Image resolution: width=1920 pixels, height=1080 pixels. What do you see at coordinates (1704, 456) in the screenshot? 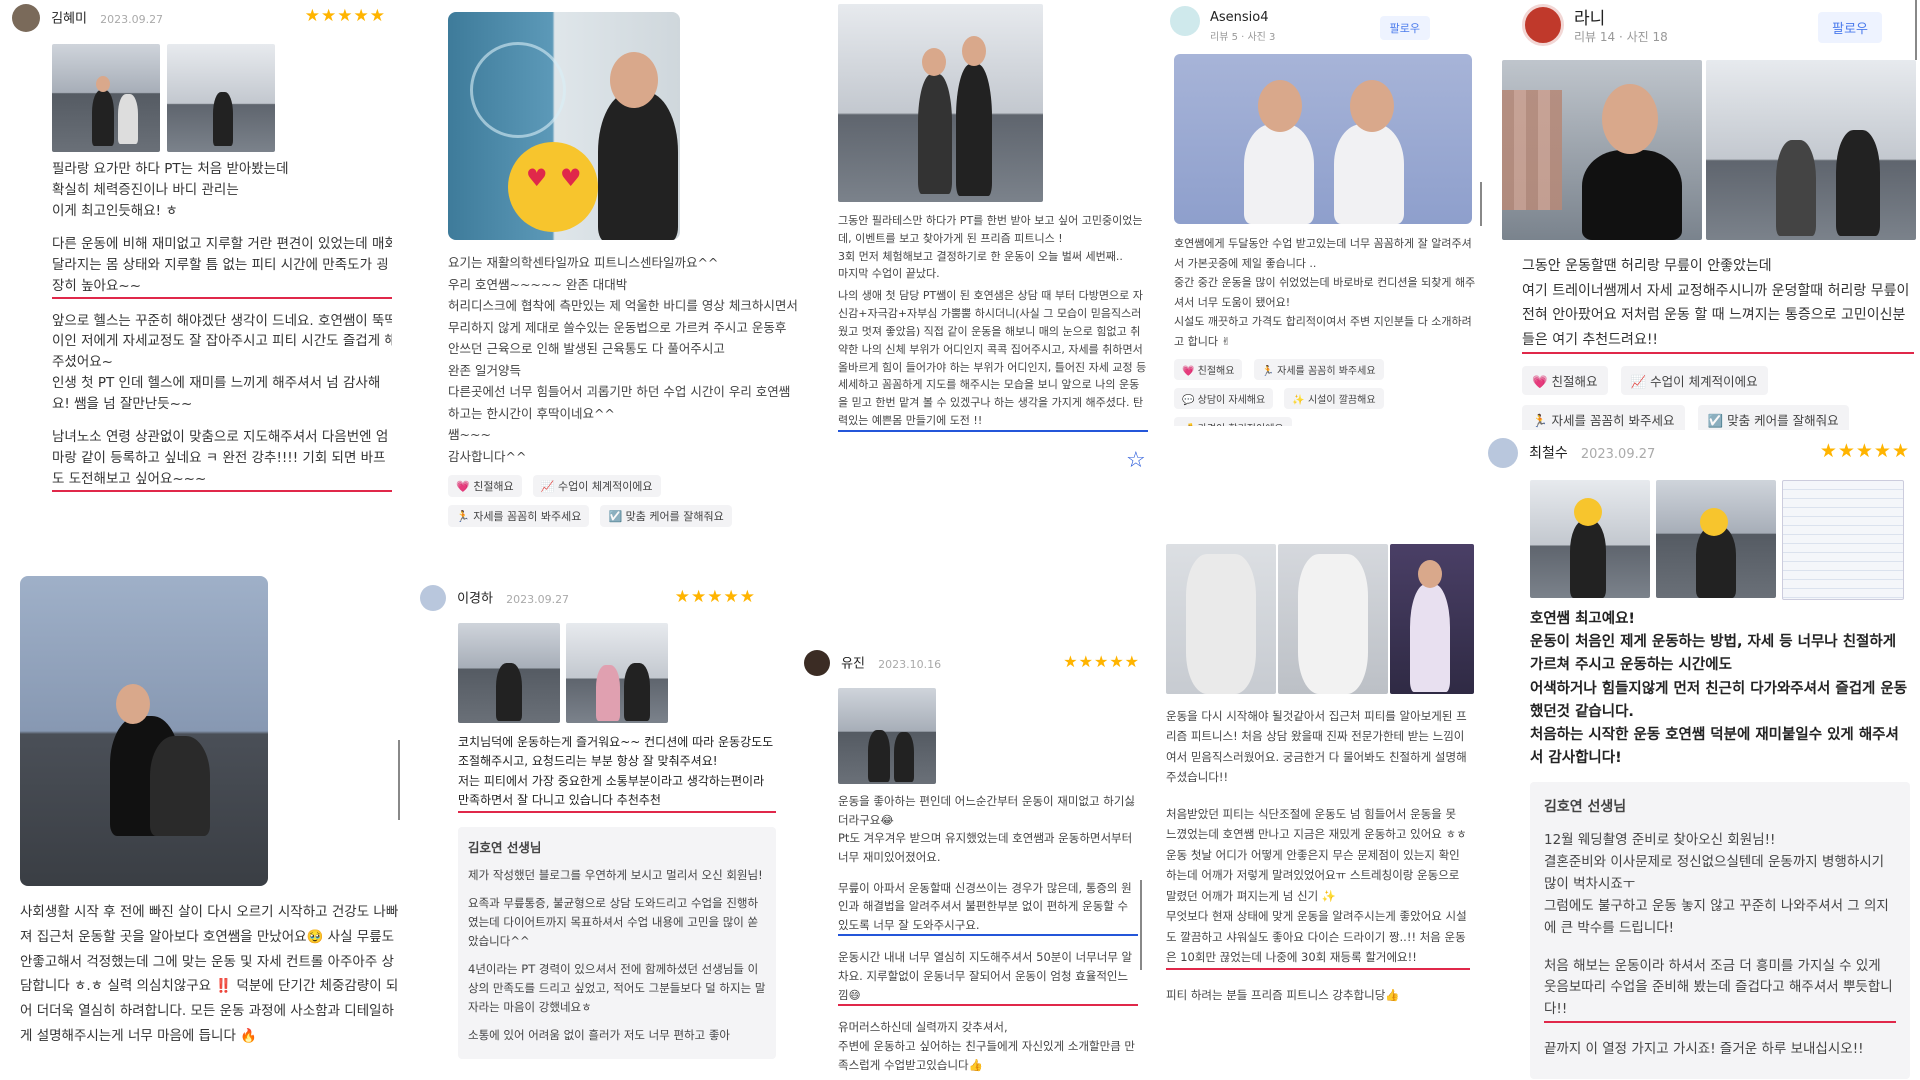
I see `review-header: 최철수 2023.09.27 ★★★★★` at bounding box center [1704, 456].